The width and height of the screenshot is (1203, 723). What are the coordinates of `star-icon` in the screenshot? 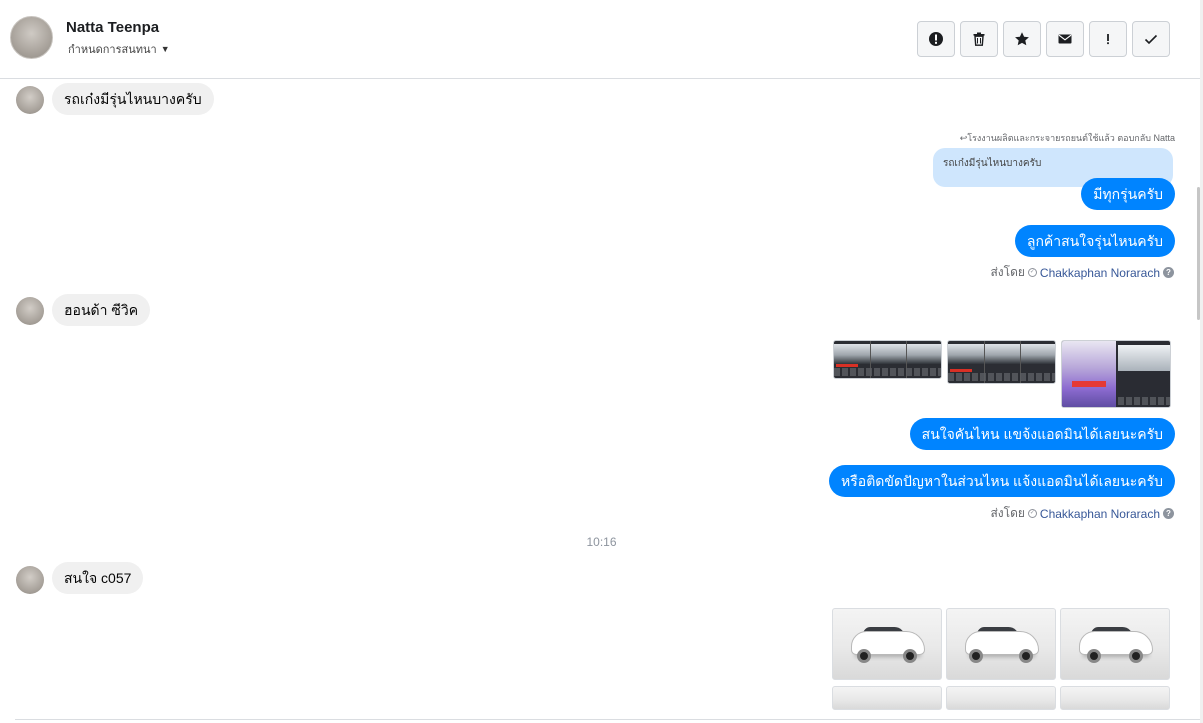 It's located at (1022, 39).